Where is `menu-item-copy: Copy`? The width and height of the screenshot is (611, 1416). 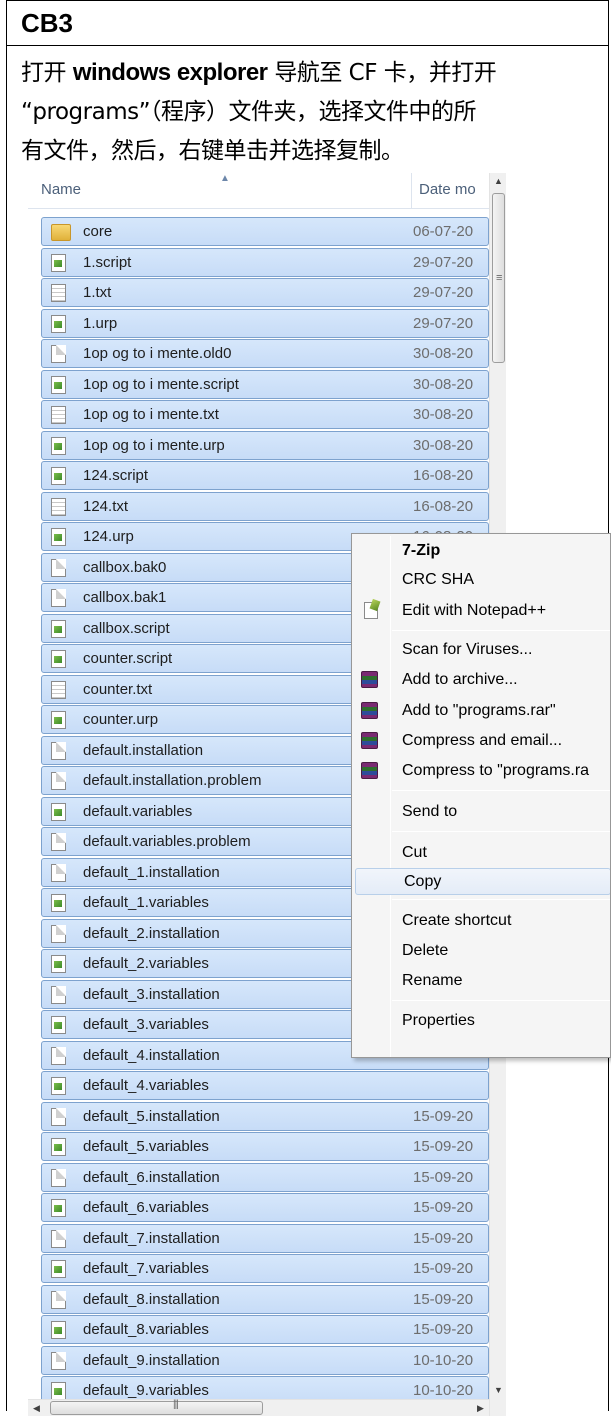
menu-item-copy: Copy is located at coordinates (482, 881).